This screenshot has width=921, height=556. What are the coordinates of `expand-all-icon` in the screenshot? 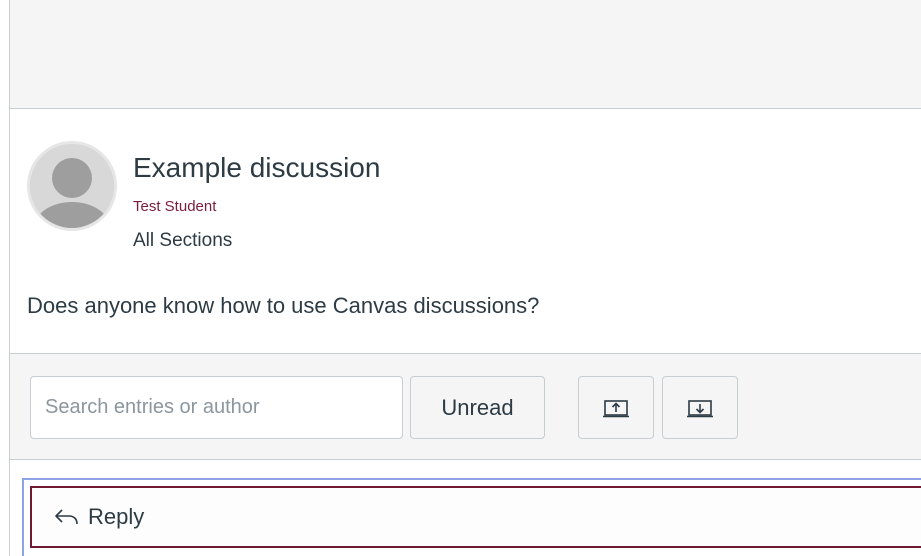 It's located at (700, 408).